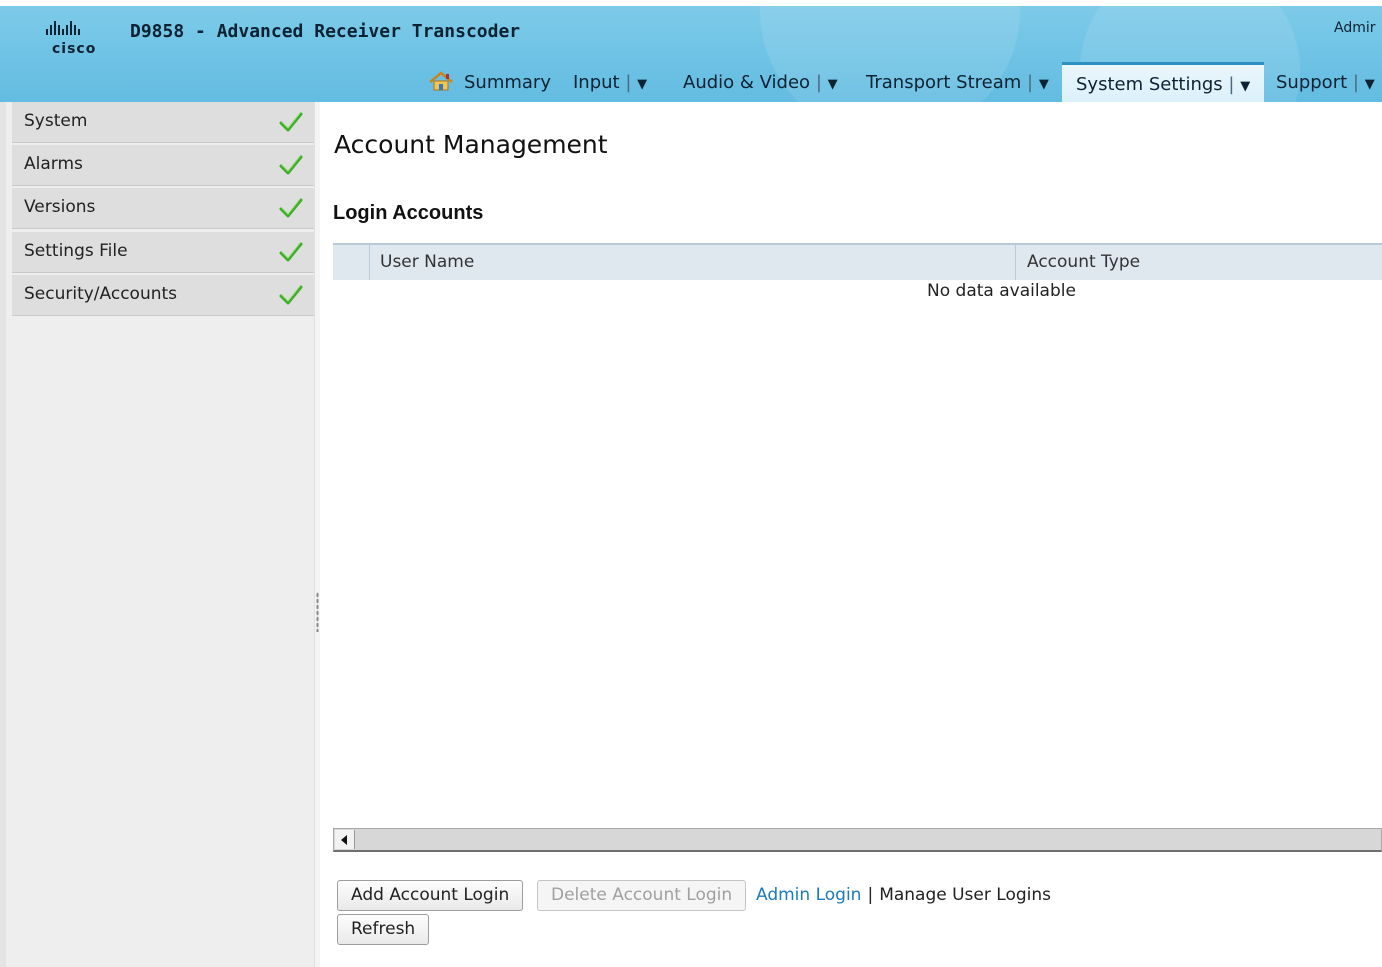 The height and width of the screenshot is (967, 1382). I want to click on delete-account-login-button: Delete Account Login, so click(642, 895).